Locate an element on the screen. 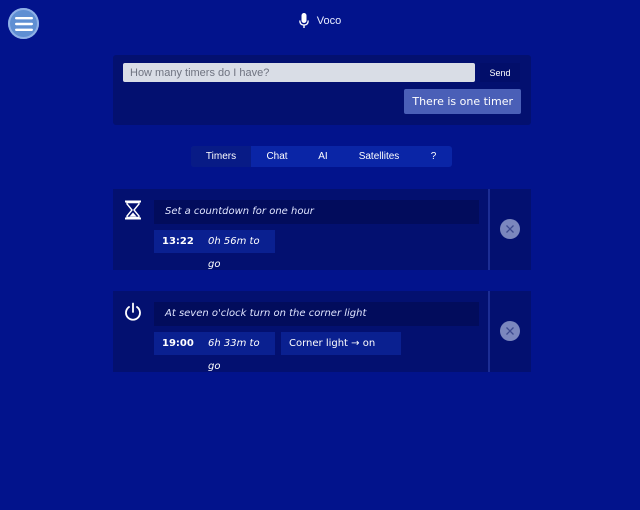  timer-remaining: 6h 33m to go is located at coordinates (234, 355).